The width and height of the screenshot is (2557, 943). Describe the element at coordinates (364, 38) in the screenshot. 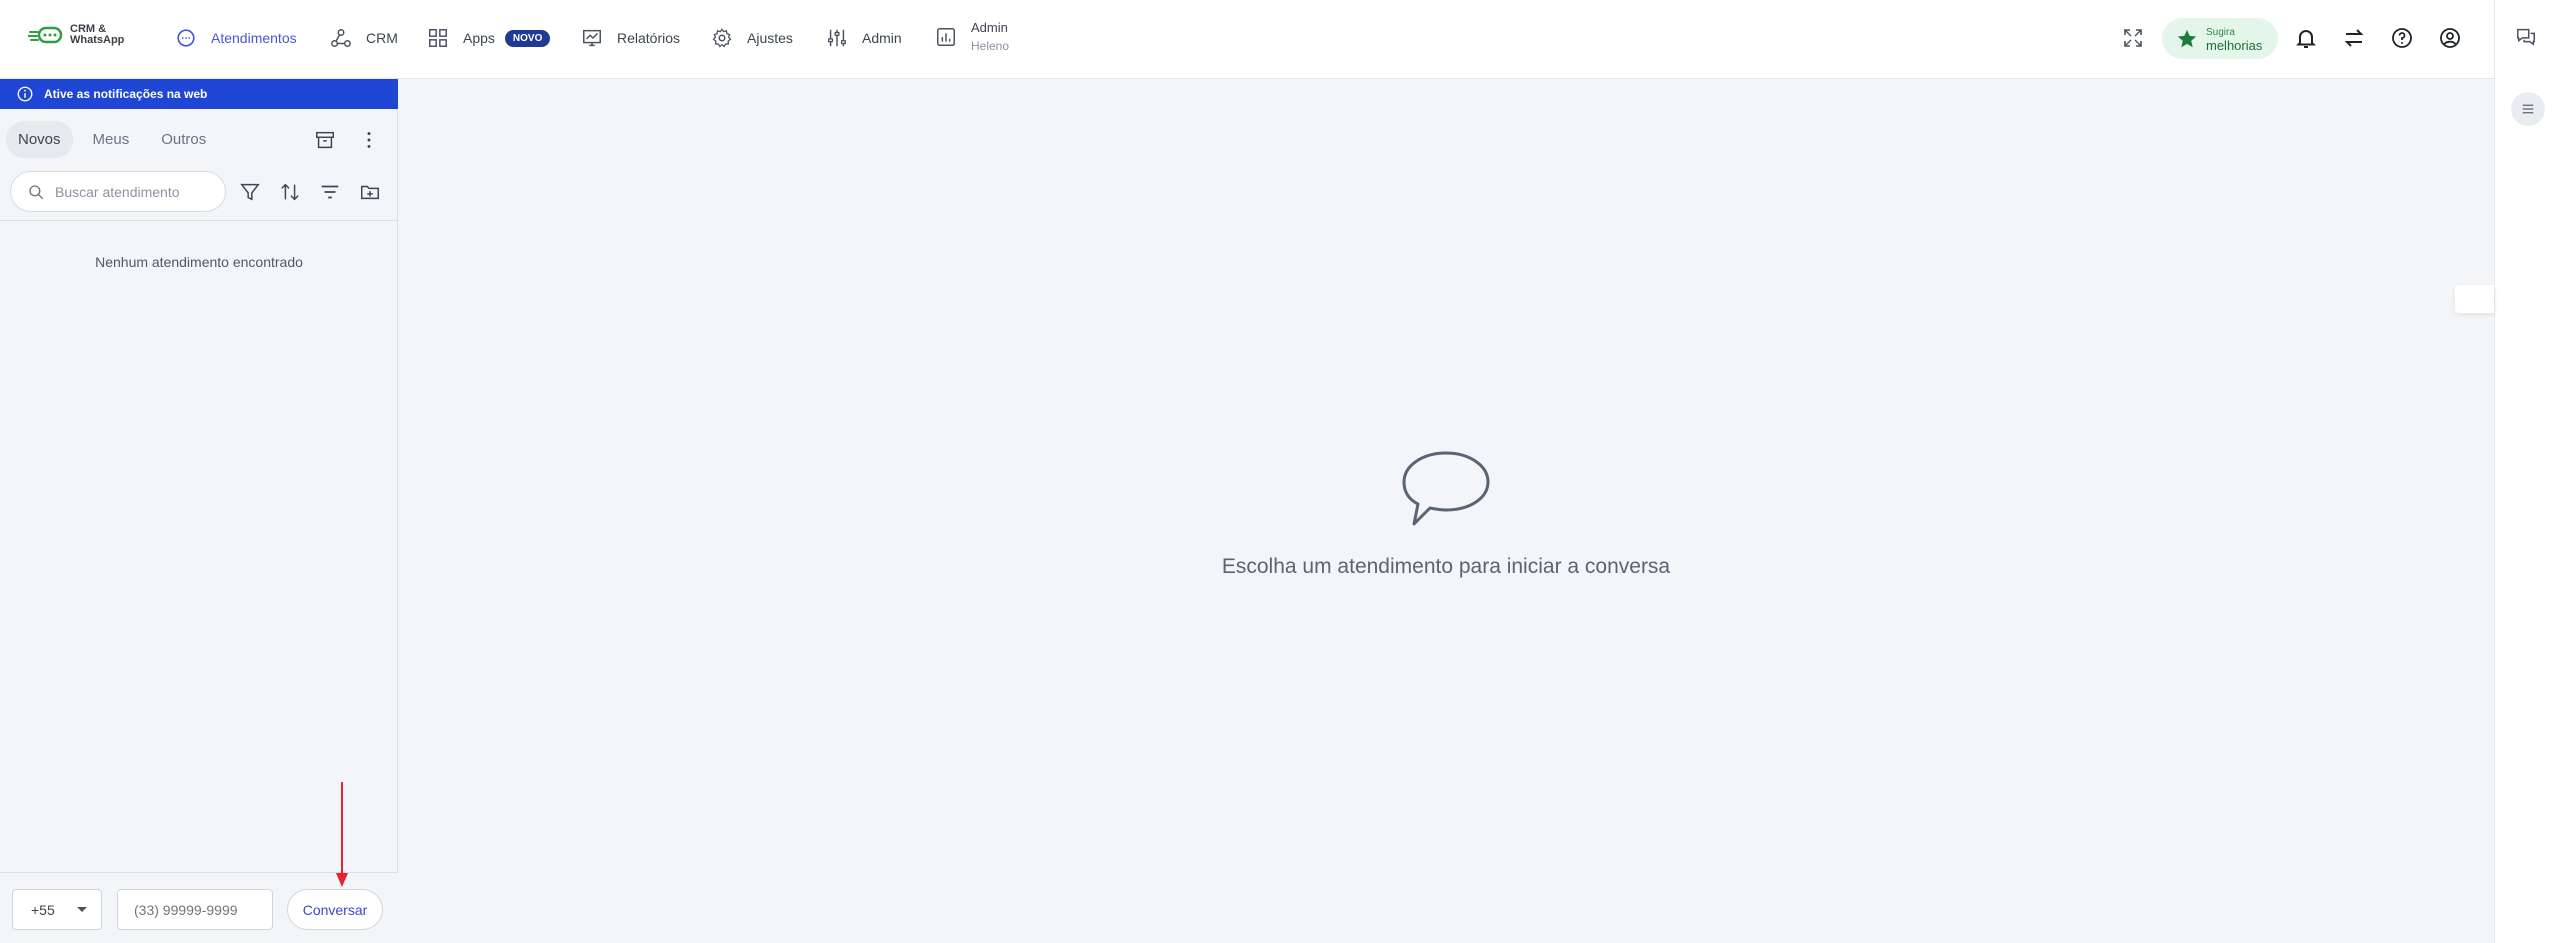

I see `nav-crm: CRM` at that location.